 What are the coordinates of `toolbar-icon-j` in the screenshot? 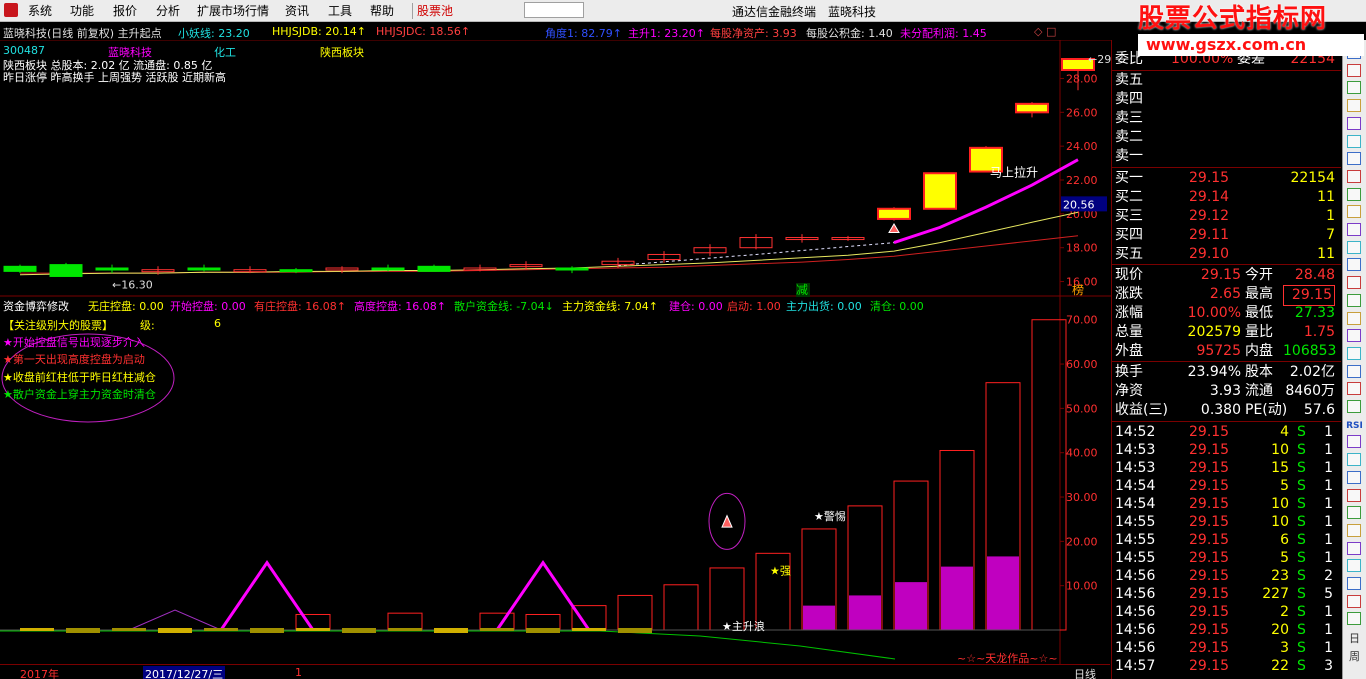 It's located at (1354, 212).